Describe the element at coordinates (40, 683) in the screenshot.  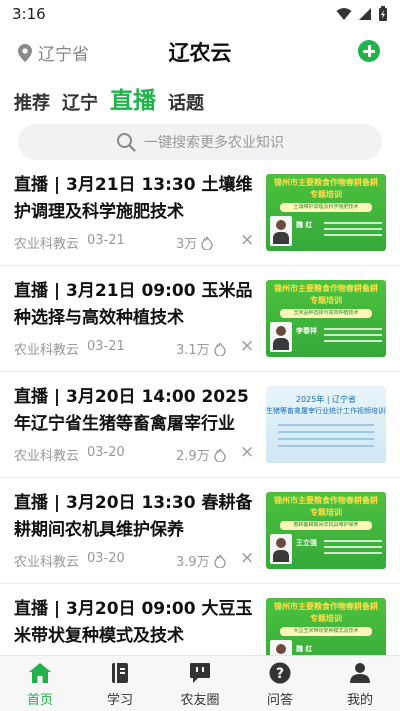
I see `nav-home: 首页` at that location.